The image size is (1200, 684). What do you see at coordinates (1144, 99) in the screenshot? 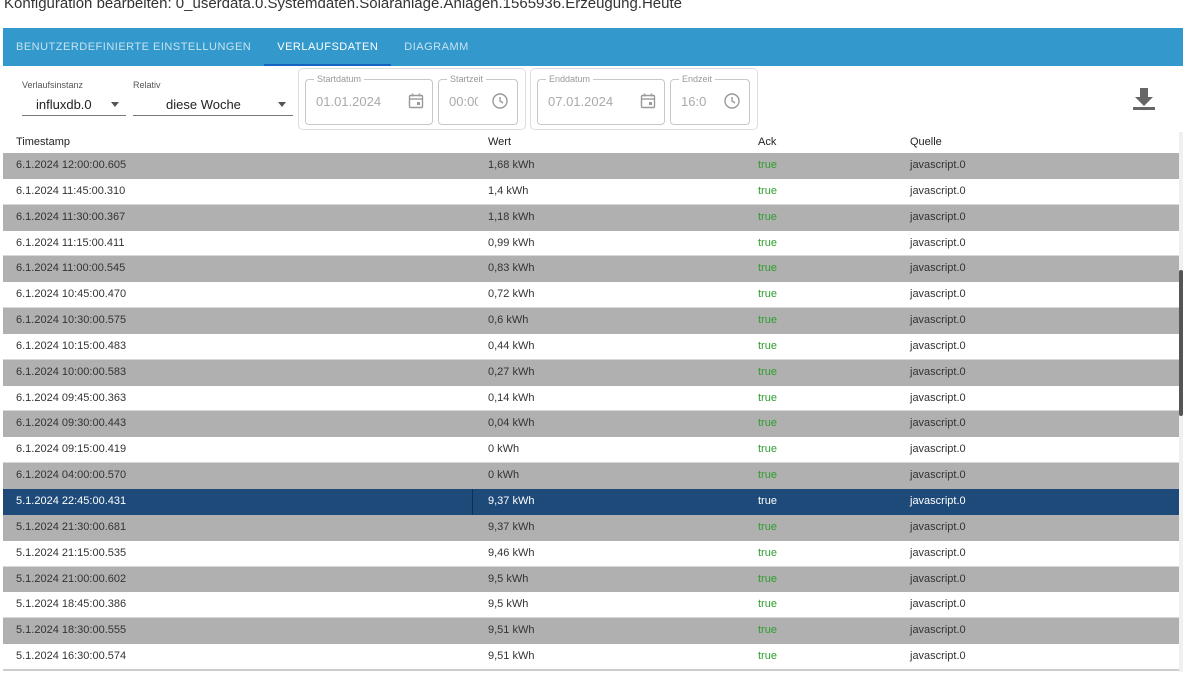
I see `download-icon` at bounding box center [1144, 99].